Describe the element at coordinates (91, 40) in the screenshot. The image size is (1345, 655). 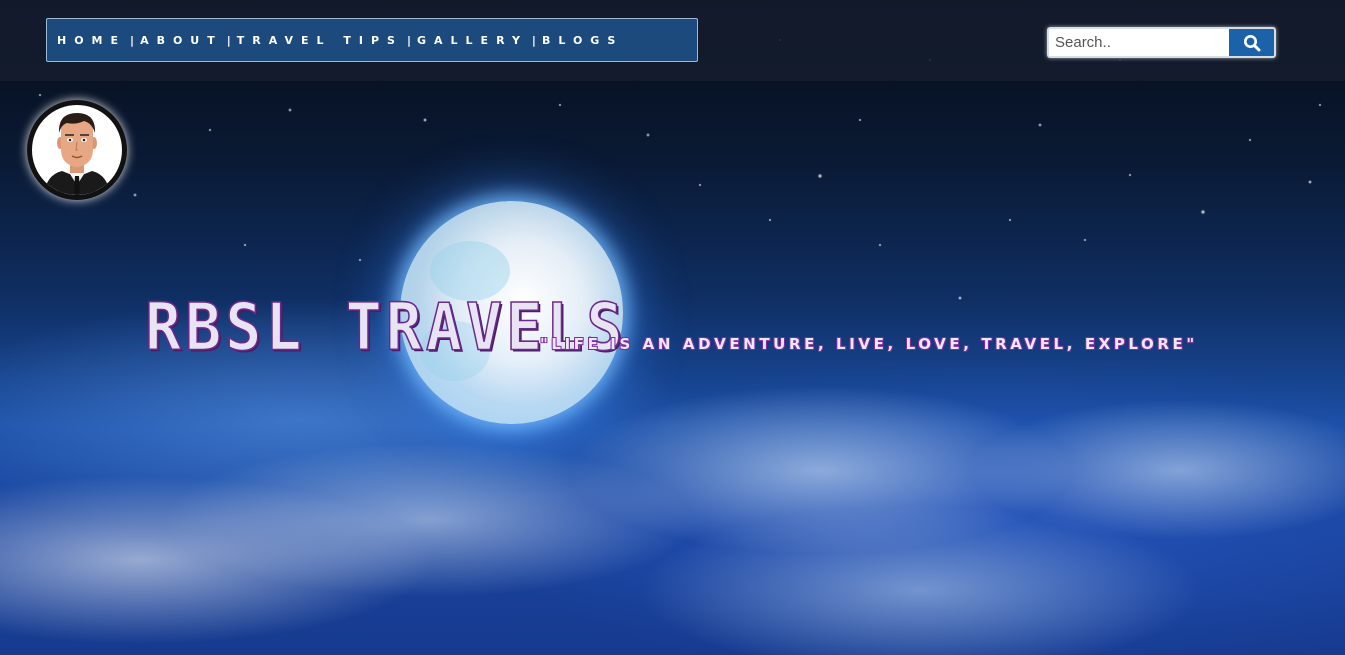
I see `nav-home-link: HOME` at that location.